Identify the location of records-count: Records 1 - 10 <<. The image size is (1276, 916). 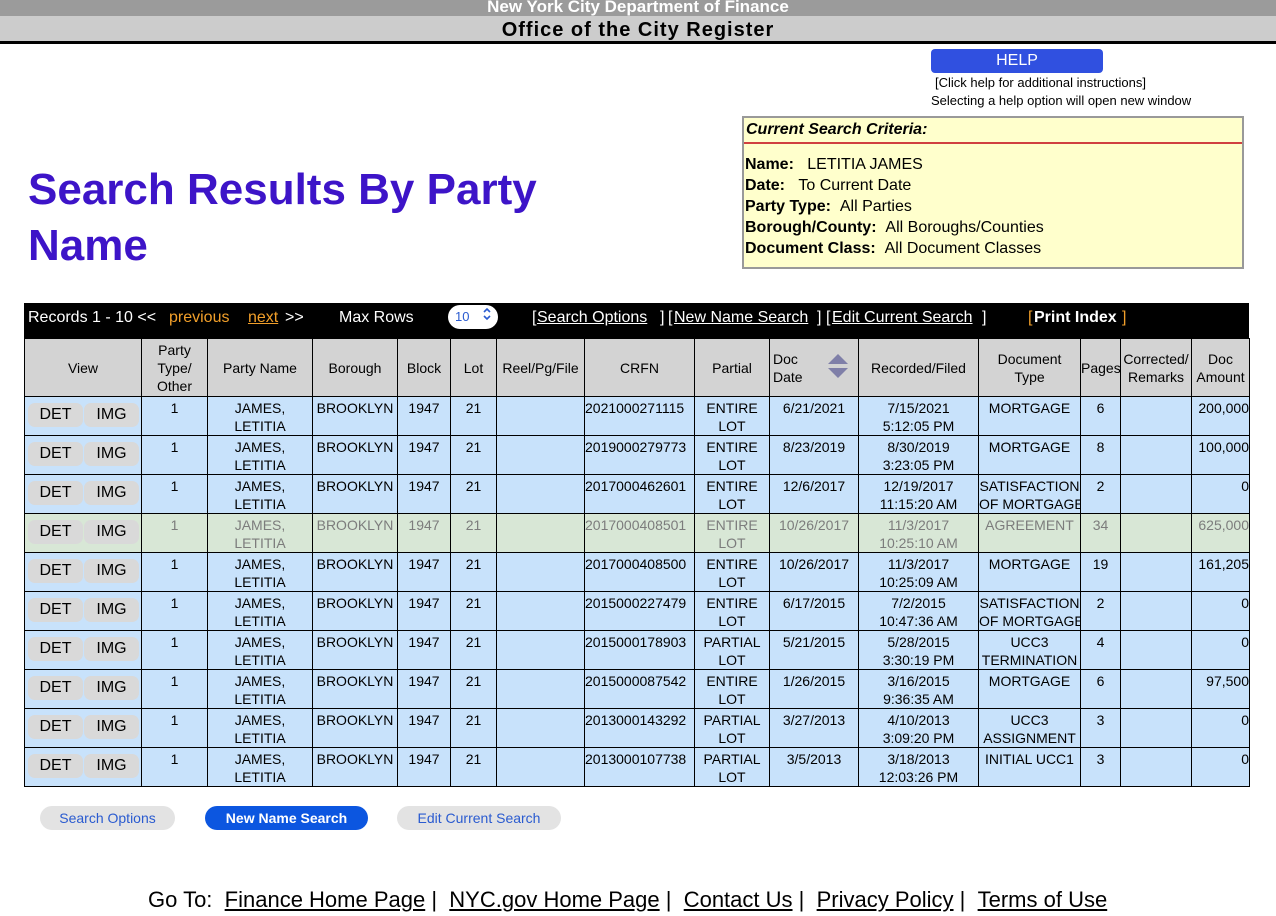
(92, 317).